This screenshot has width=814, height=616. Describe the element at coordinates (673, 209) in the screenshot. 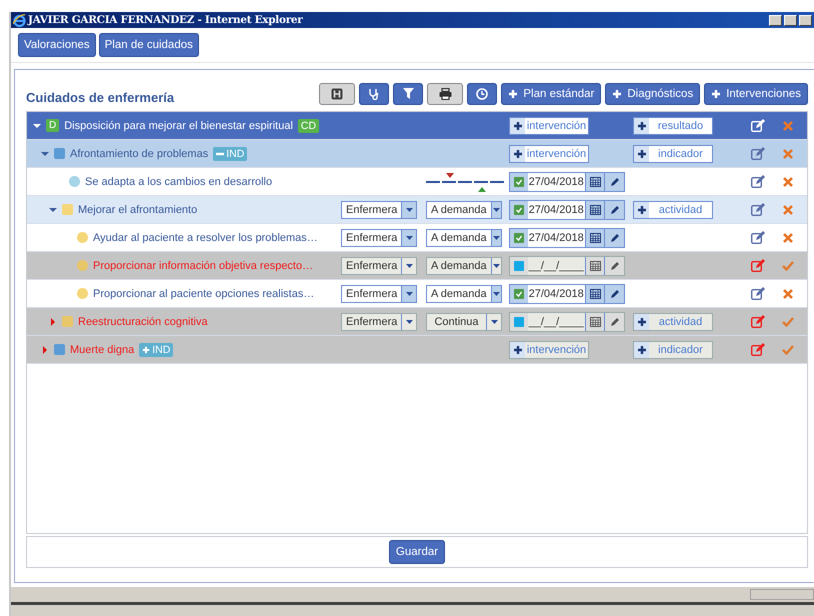

I see `add-item-field: actividad` at that location.